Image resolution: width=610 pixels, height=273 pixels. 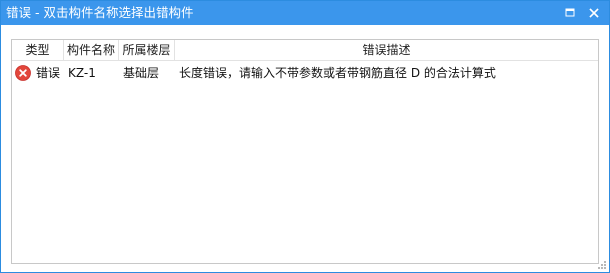 I want to click on row-component-name: KZ-1, so click(x=82, y=73).